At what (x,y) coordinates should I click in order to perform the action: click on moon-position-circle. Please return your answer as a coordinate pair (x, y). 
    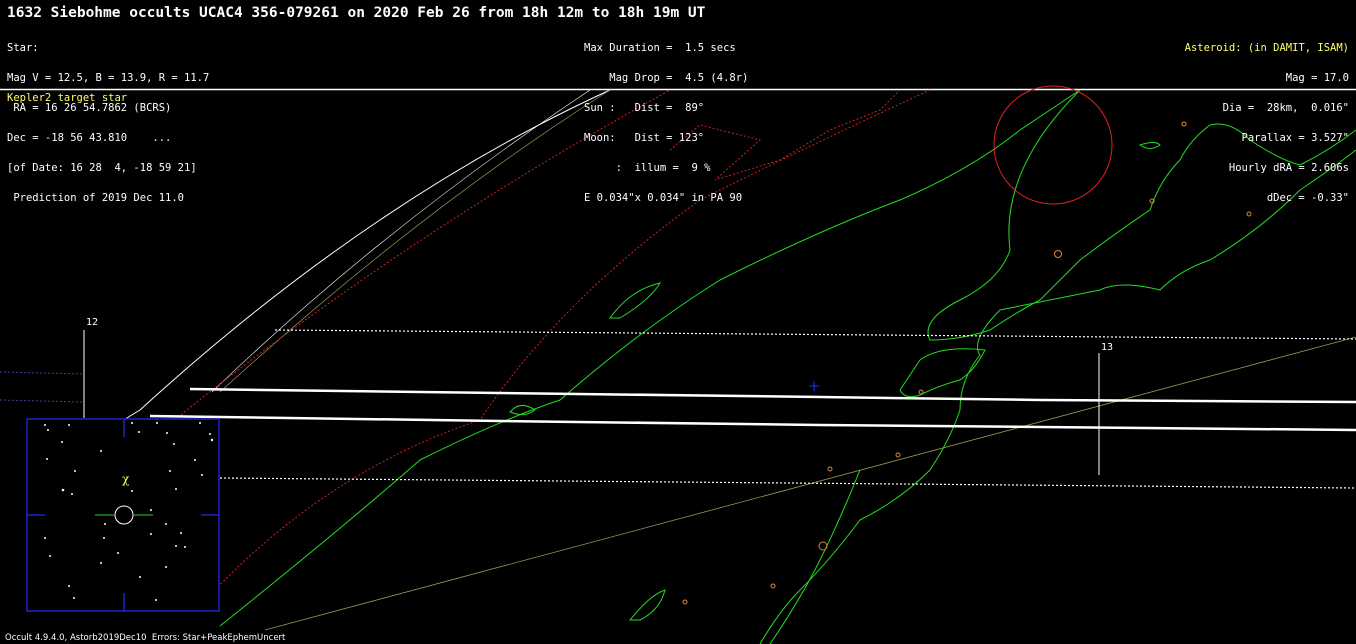
    Looking at the image, I should click on (1053, 145).